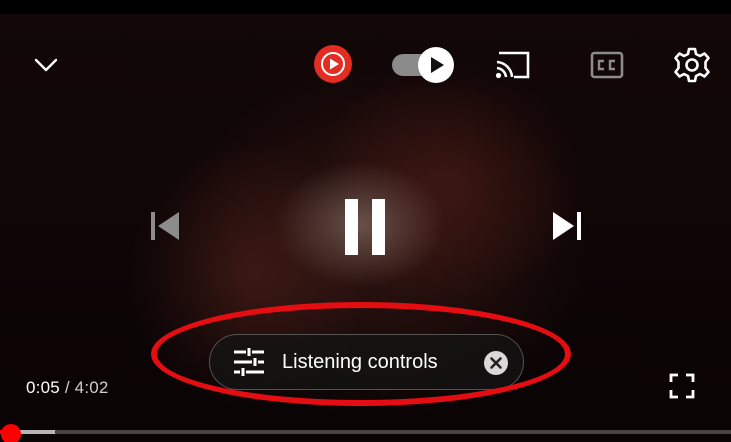 The height and width of the screenshot is (442, 731). I want to click on chevron-down-icon, so click(46, 65).